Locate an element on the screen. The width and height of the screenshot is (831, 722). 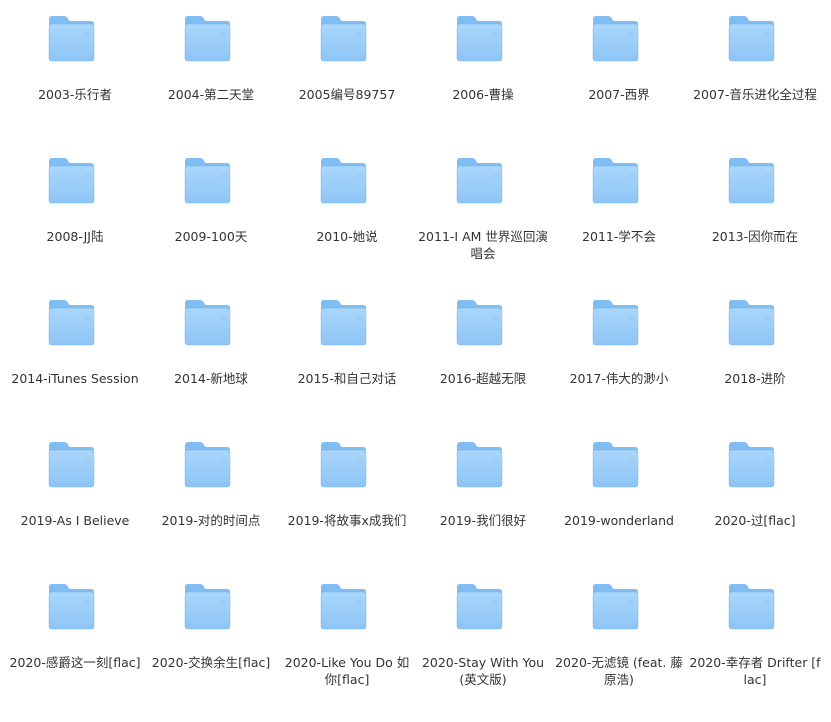
folder-name: 2020-交换余生[flac] is located at coordinates (211, 662).